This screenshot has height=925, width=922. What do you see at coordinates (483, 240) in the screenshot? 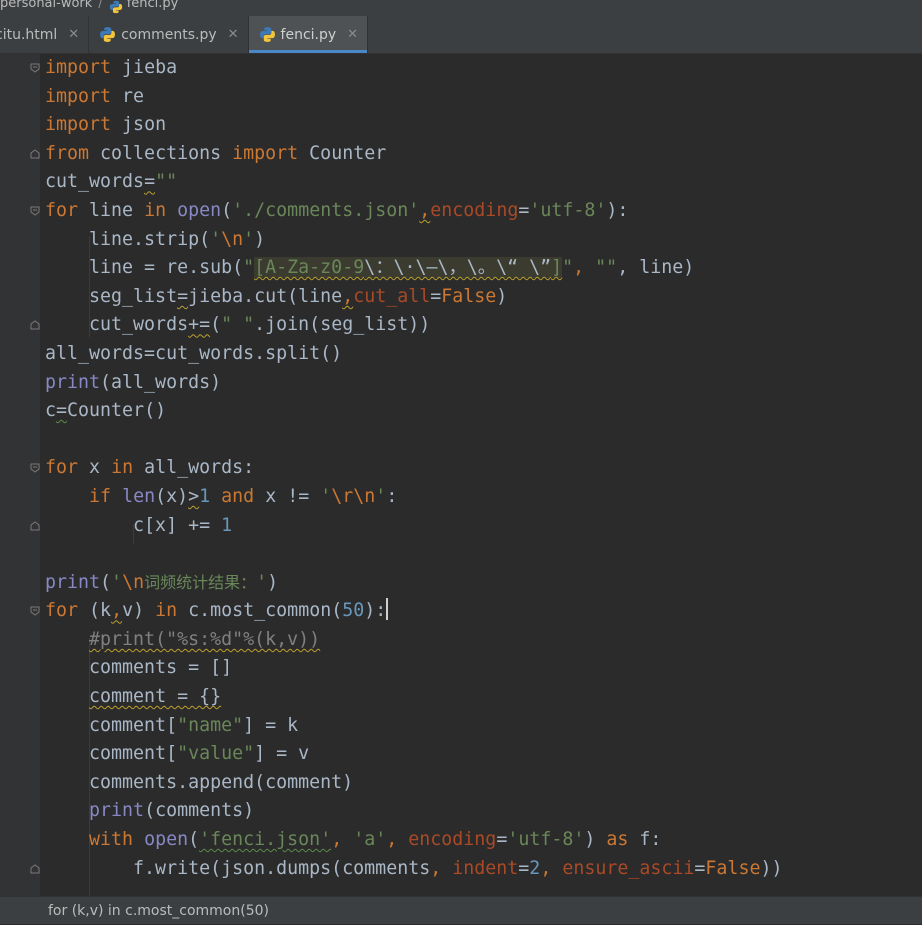
I see `code-line: line.strip('\n')` at bounding box center [483, 240].